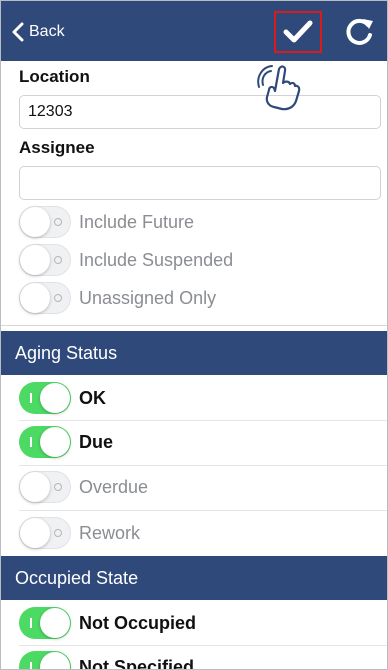 The width and height of the screenshot is (388, 670). Describe the element at coordinates (194, 325) in the screenshot. I see `divider` at that location.